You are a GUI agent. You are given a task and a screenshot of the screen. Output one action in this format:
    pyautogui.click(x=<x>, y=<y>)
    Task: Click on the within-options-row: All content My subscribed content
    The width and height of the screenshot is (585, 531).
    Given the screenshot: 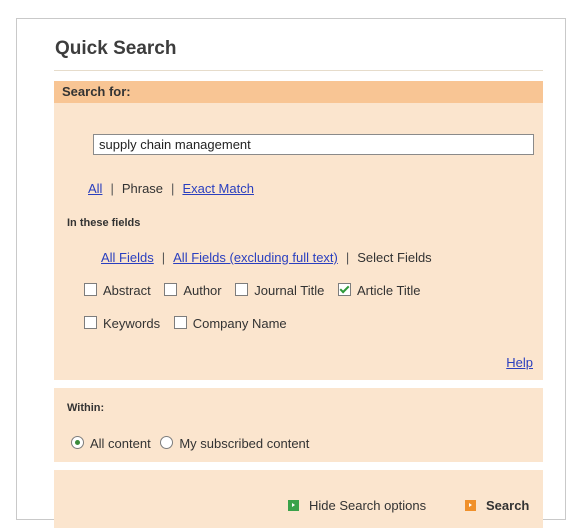 What is the action you would take?
    pyautogui.click(x=190, y=443)
    